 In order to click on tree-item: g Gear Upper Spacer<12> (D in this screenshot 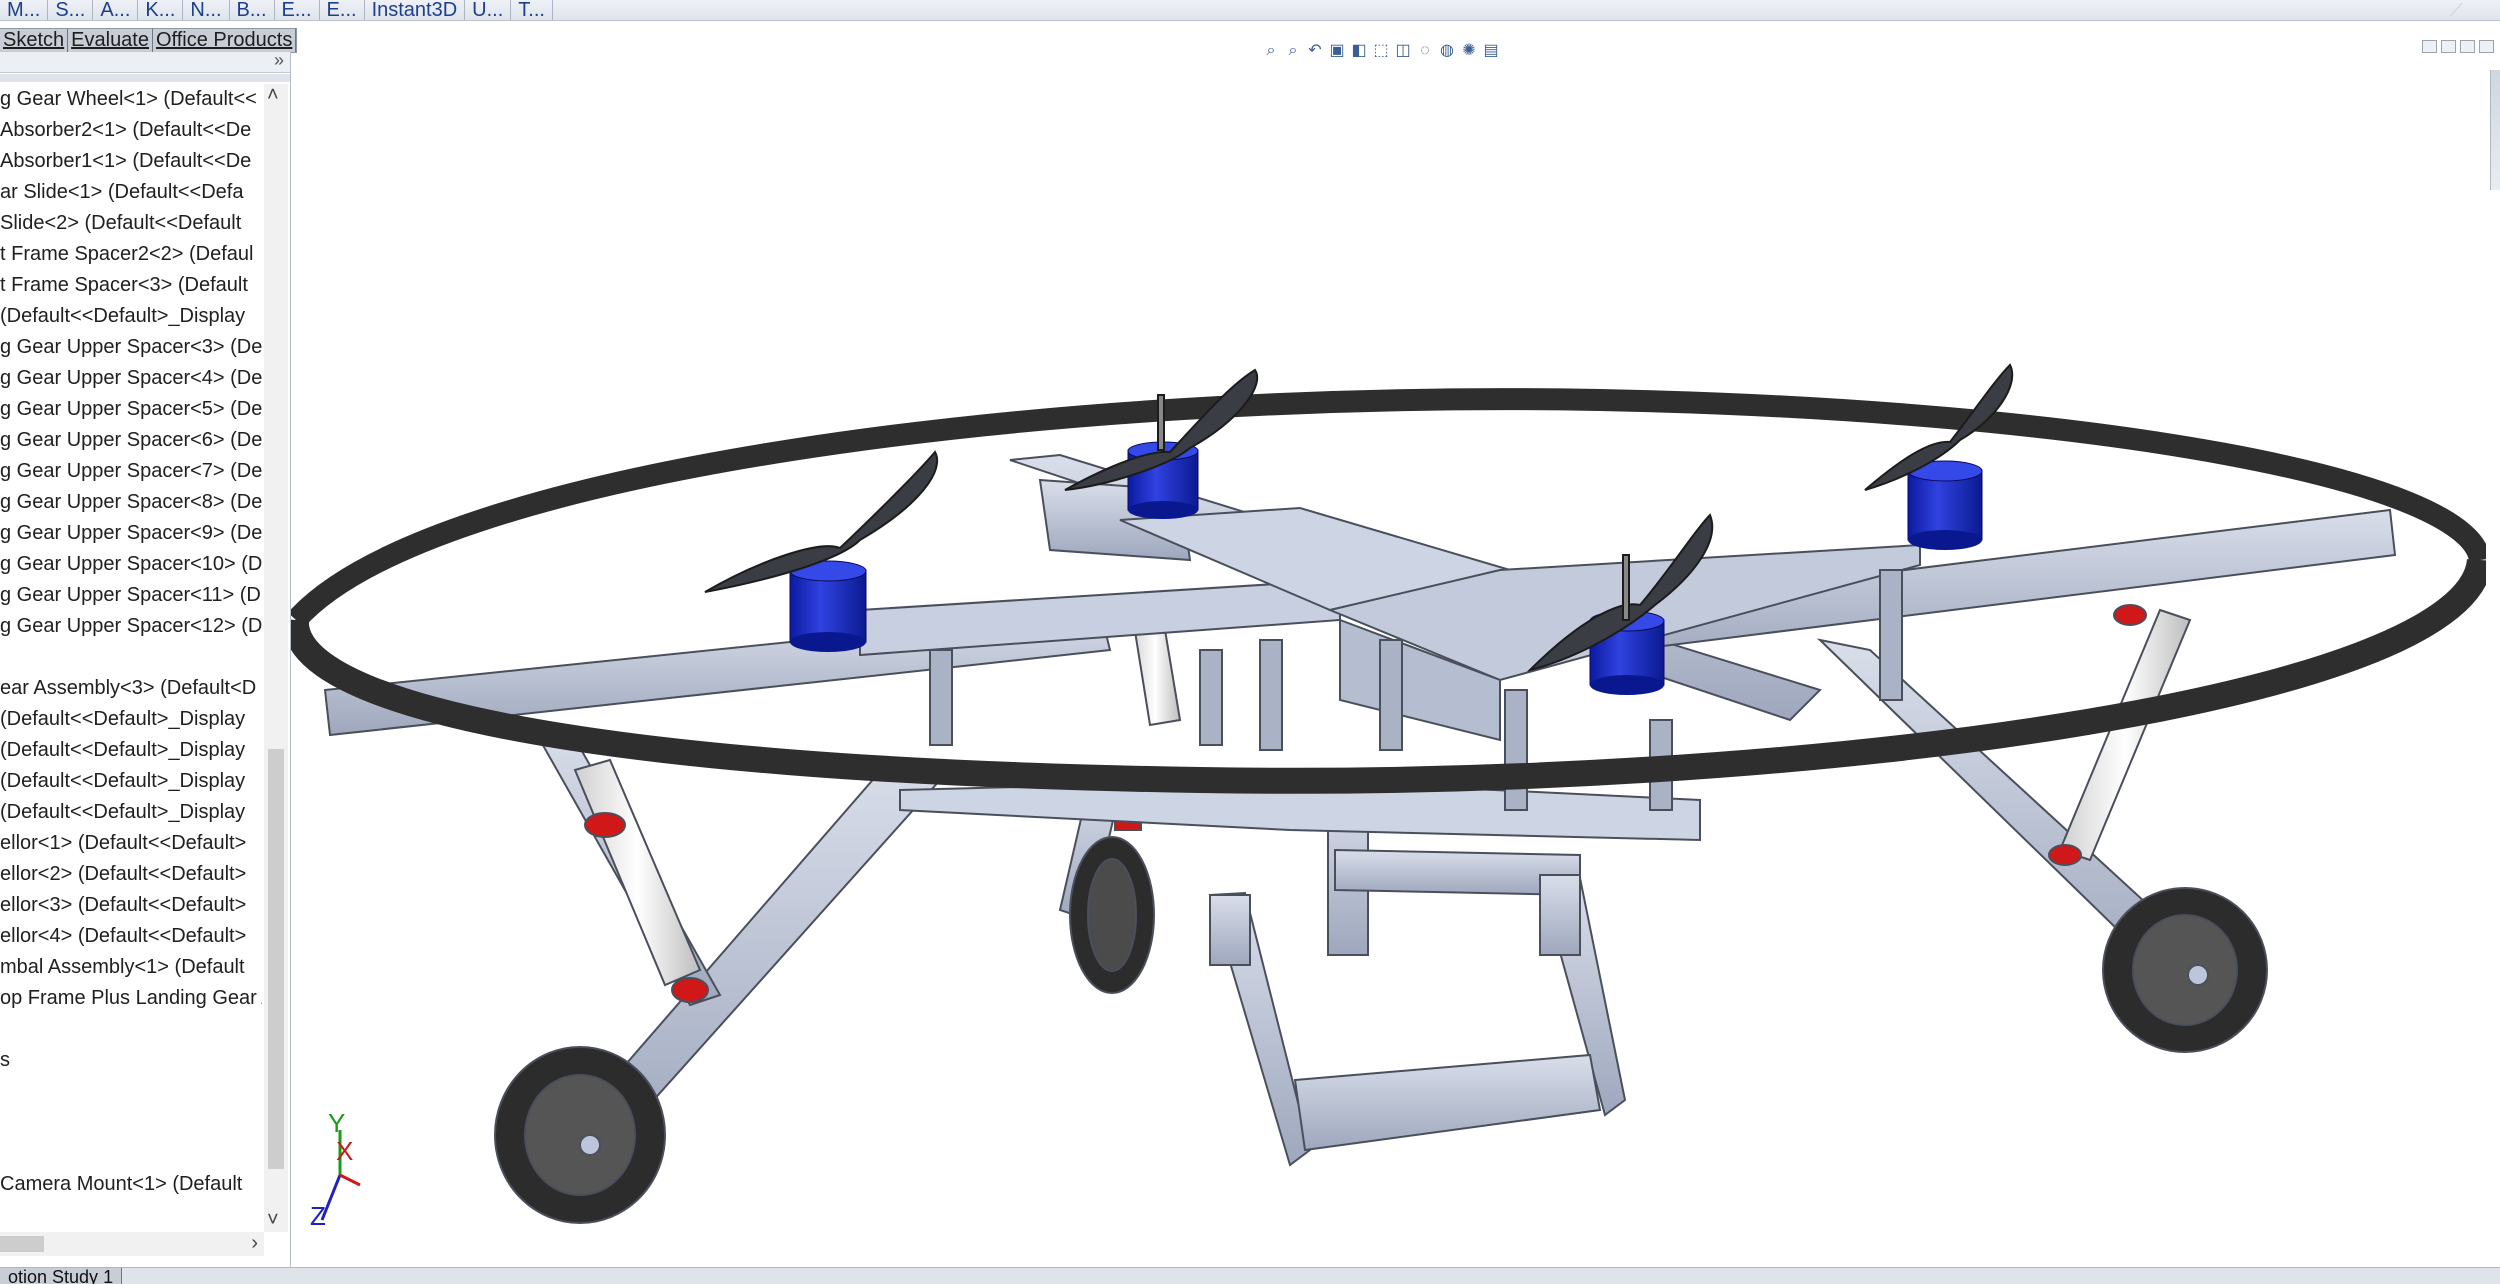, I will do `click(131, 626)`.